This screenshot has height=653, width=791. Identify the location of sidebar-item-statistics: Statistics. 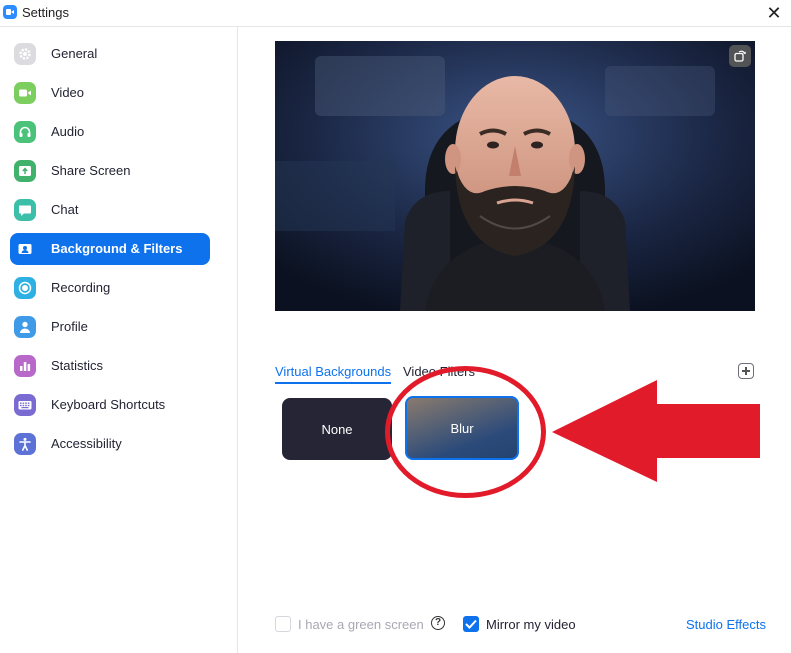
(110, 366).